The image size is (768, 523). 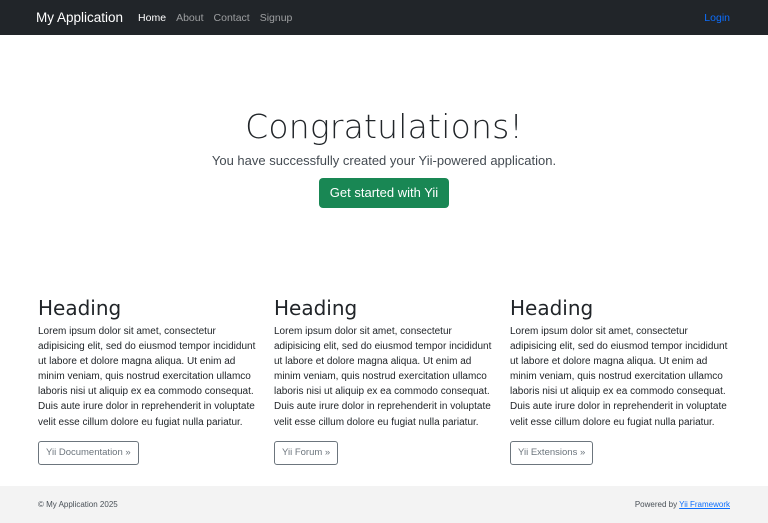 I want to click on get-started-button: Get started with Yii, so click(x=384, y=193).